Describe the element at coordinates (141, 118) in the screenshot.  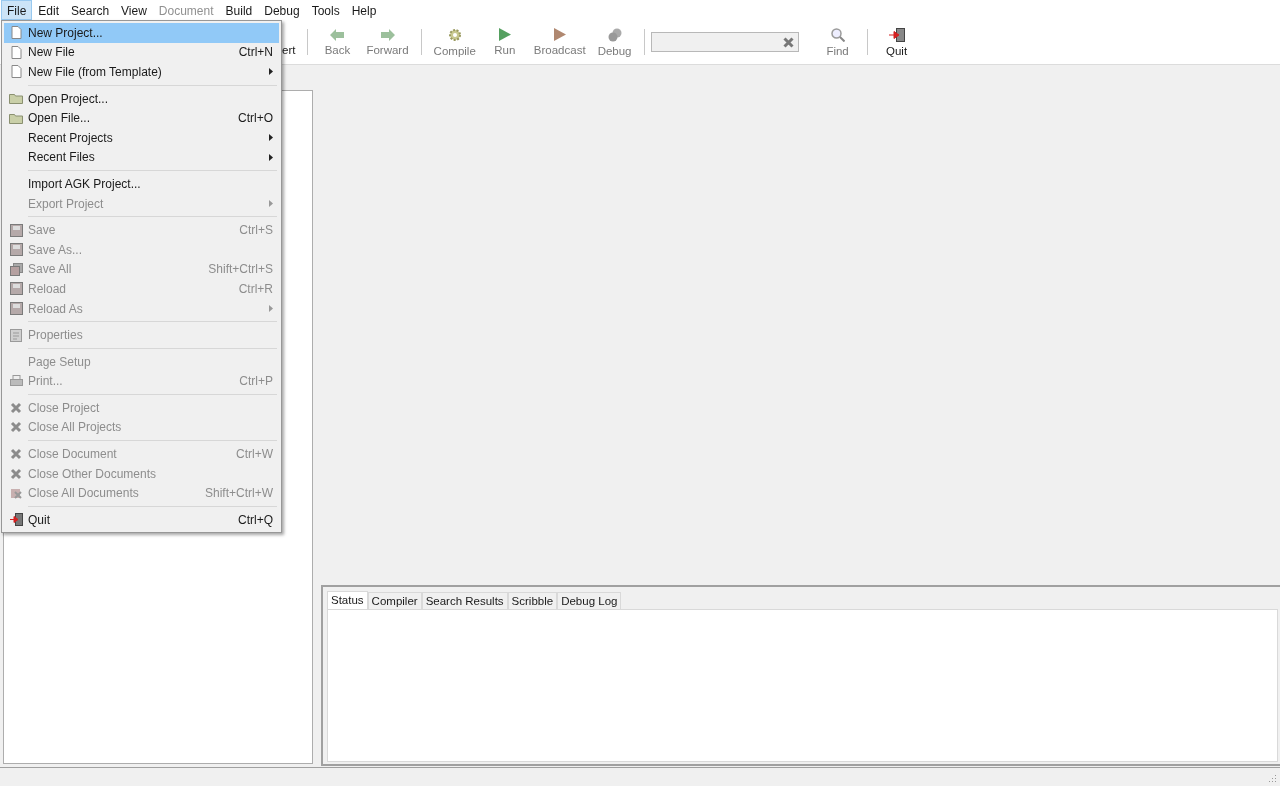
I see `menu-item: Open File... Ctrl+O` at that location.